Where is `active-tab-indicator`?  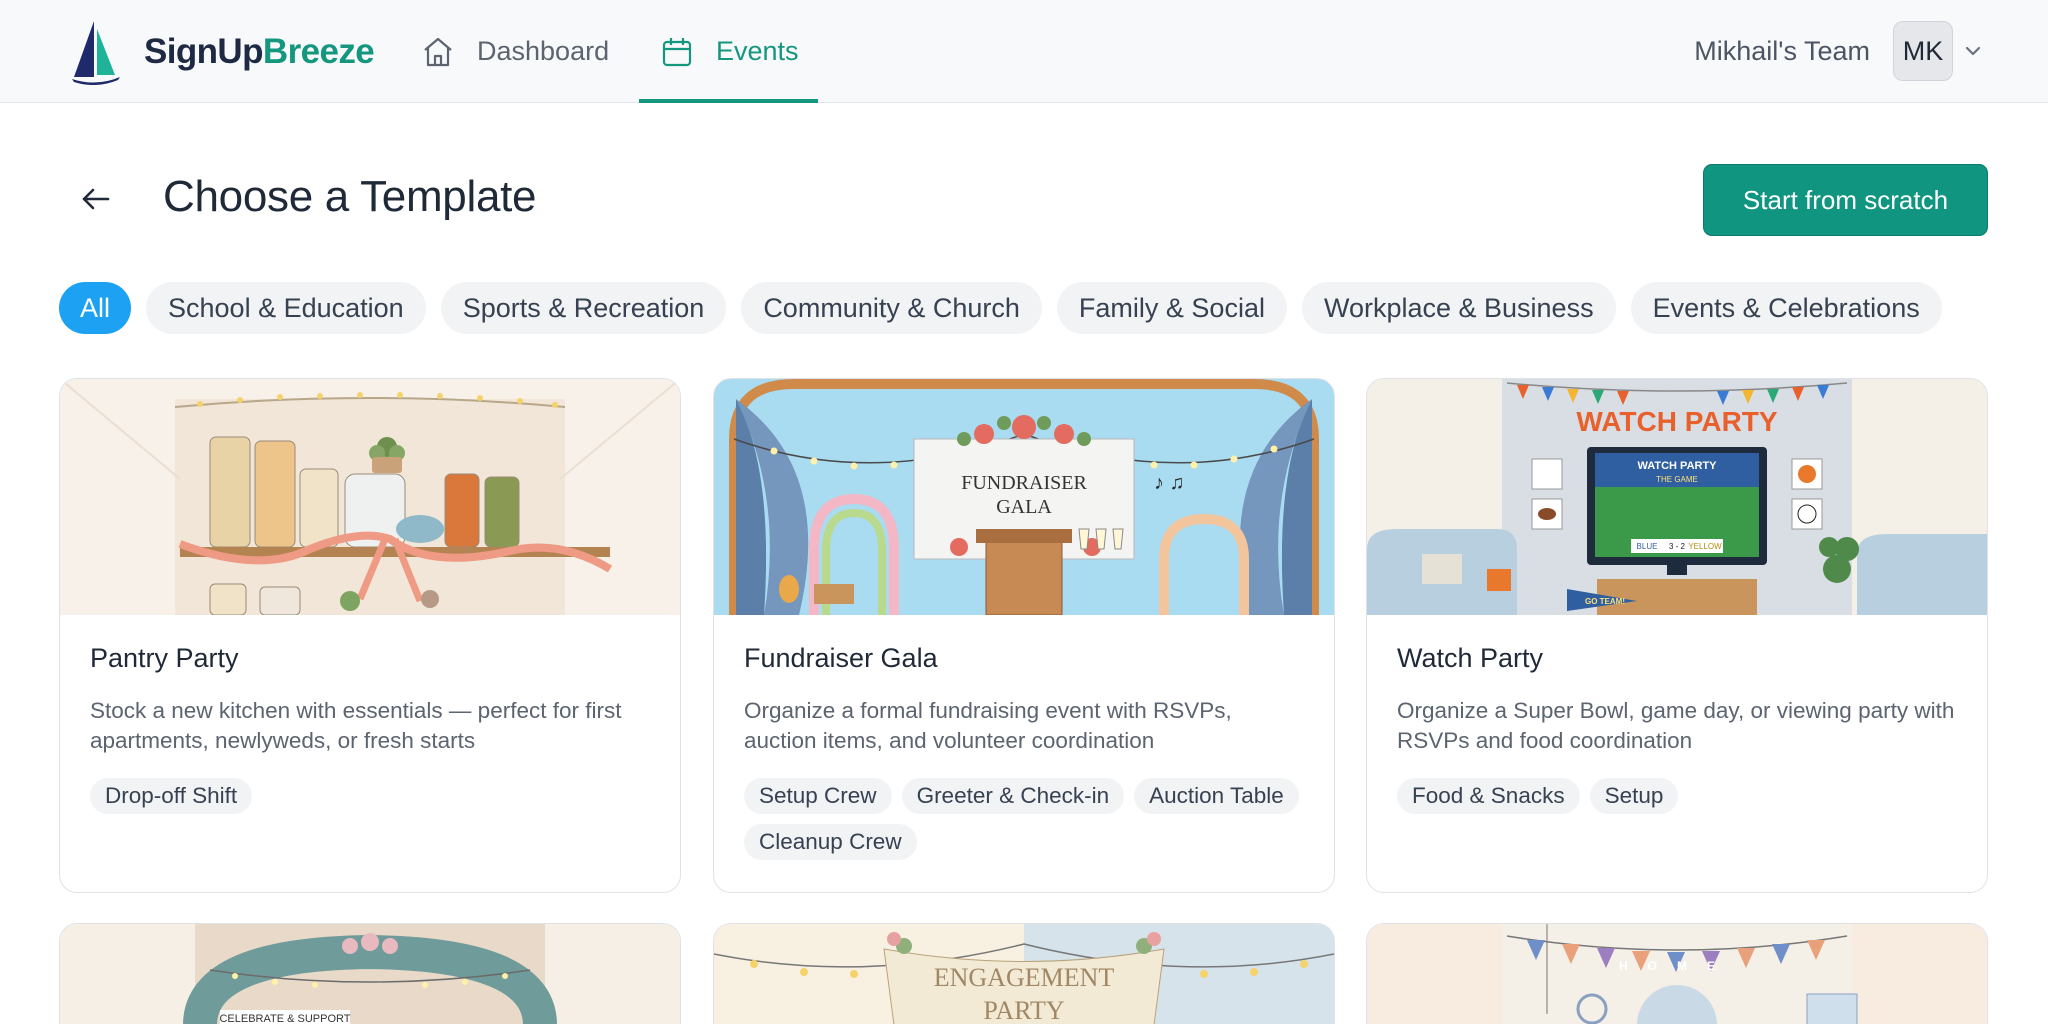 active-tab-indicator is located at coordinates (728, 101).